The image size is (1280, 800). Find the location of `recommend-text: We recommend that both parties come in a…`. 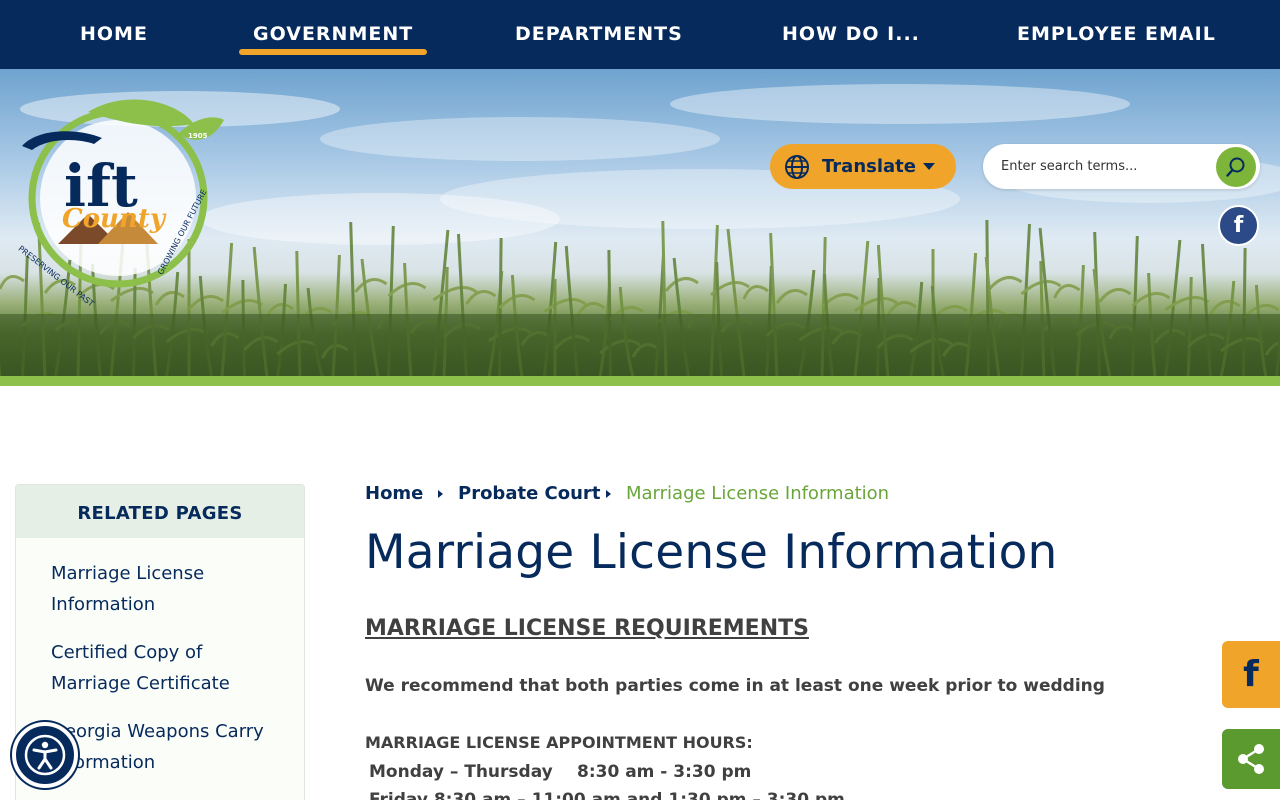

recommend-text: We recommend that both parties come in a… is located at coordinates (735, 686).